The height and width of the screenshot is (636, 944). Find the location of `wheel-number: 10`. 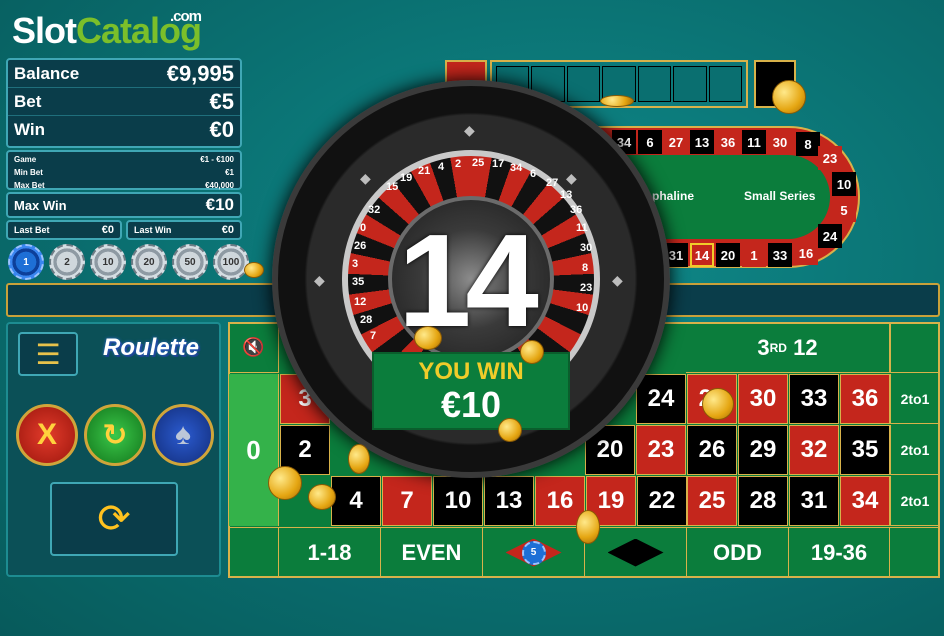

wheel-number: 10 is located at coordinates (582, 308).